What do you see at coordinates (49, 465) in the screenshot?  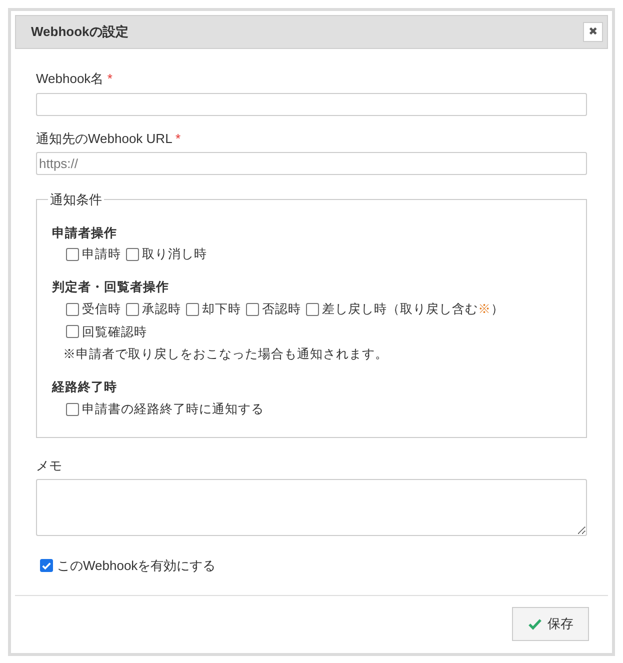 I see `memo-label: メモ` at bounding box center [49, 465].